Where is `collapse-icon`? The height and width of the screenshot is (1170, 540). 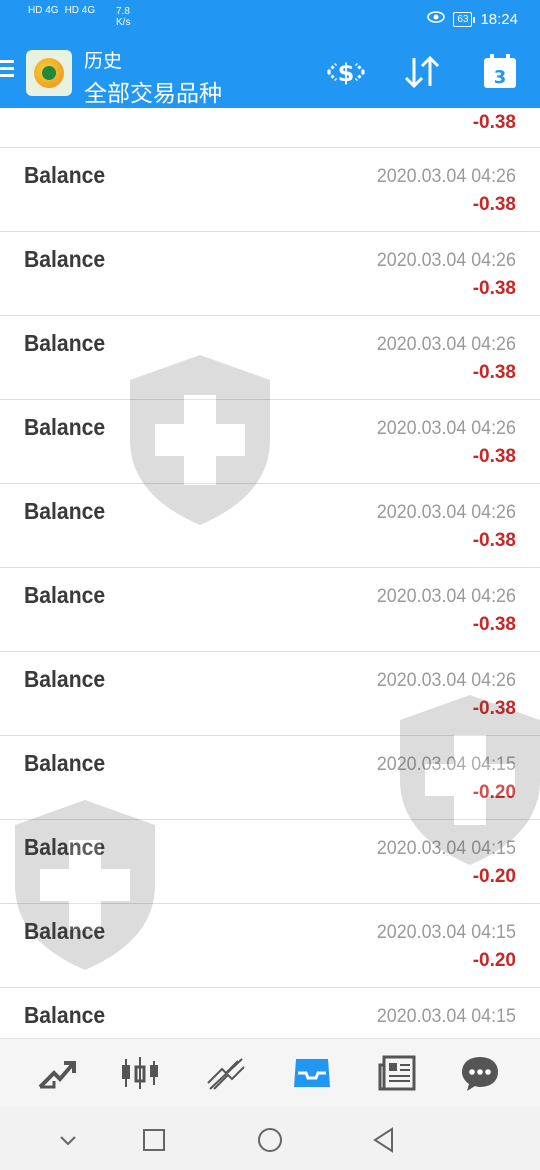 collapse-icon is located at coordinates (68, 1140).